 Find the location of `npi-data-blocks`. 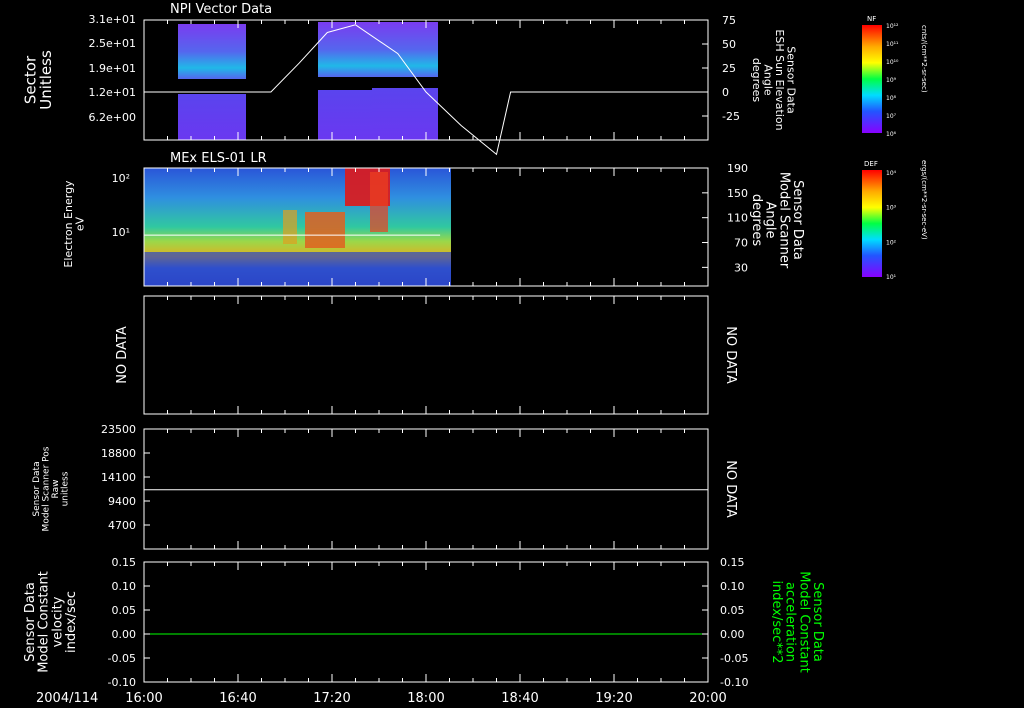

npi-data-blocks is located at coordinates (308, 81).